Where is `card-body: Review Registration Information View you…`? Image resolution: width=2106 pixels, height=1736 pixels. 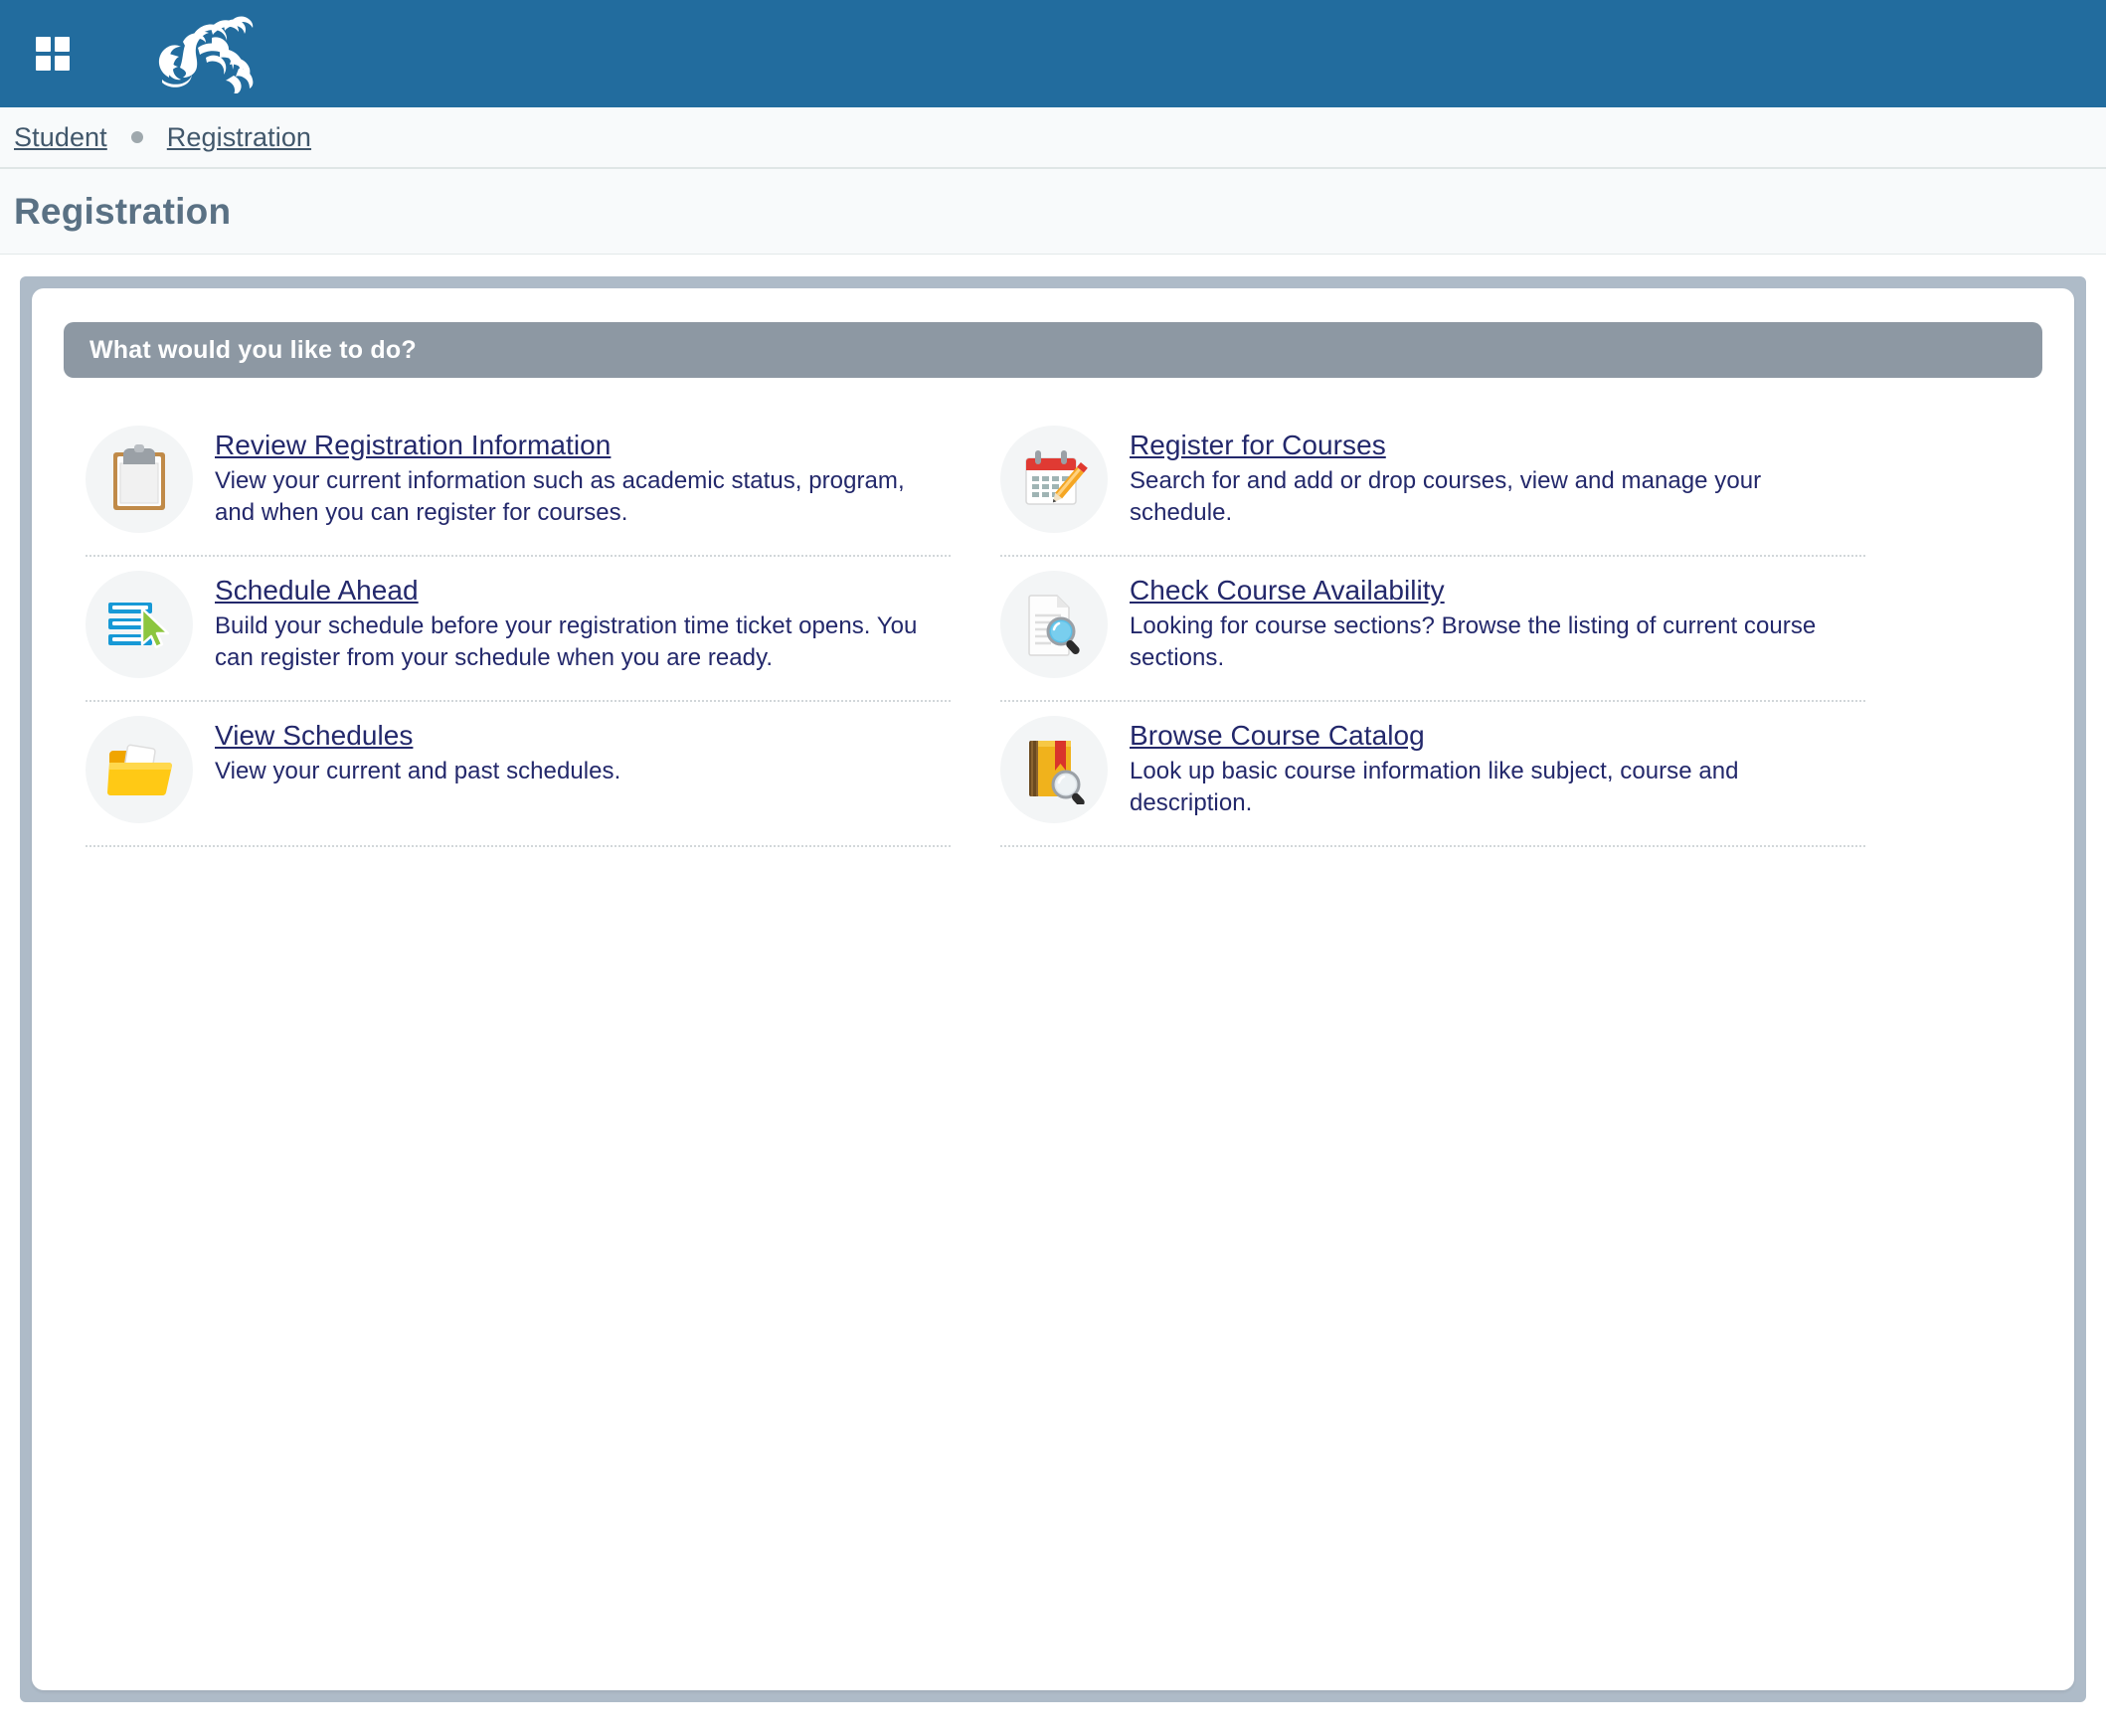 card-body: Review Registration Information View you… is located at coordinates (583, 477).